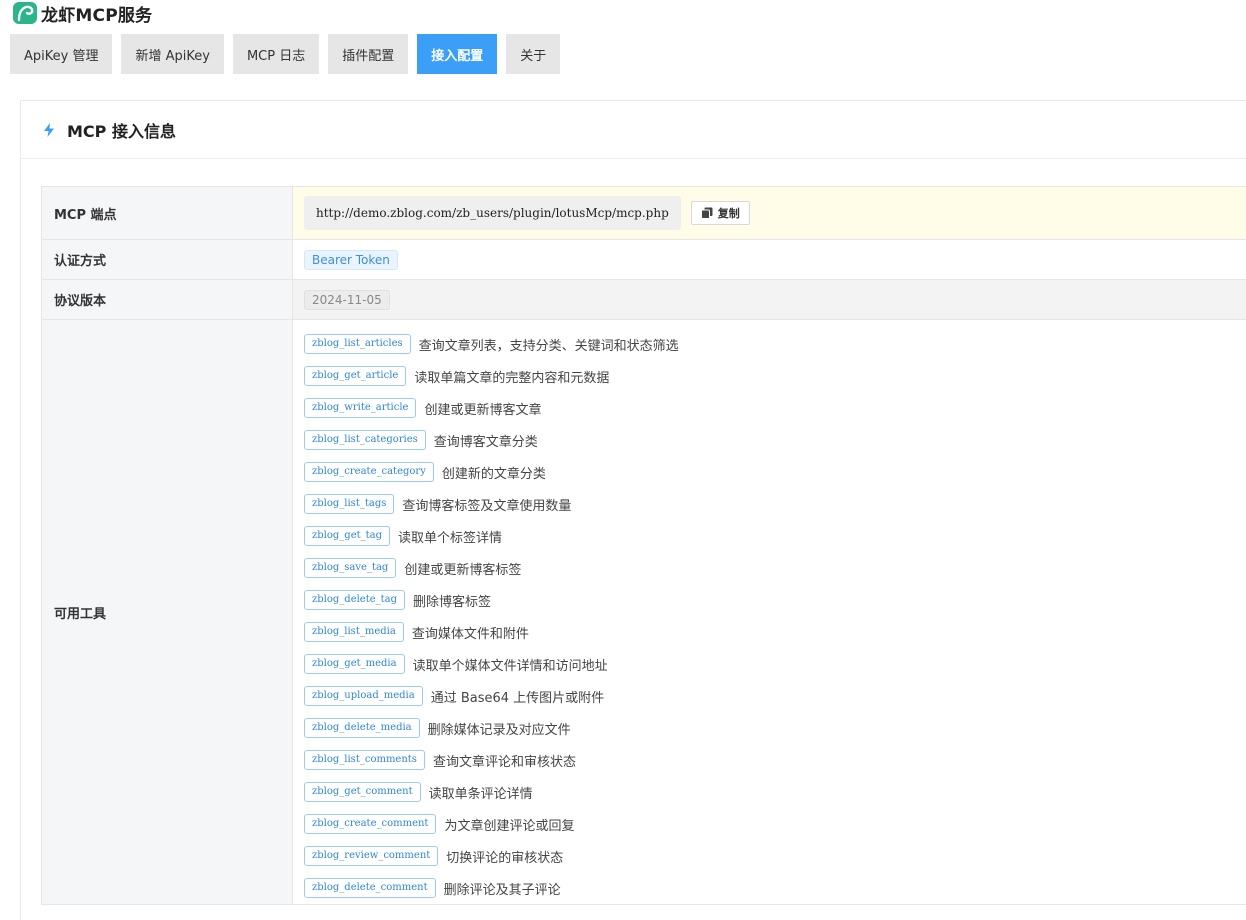 The height and width of the screenshot is (920, 1246). I want to click on tool-name-tag: zblog_list_media, so click(354, 632).